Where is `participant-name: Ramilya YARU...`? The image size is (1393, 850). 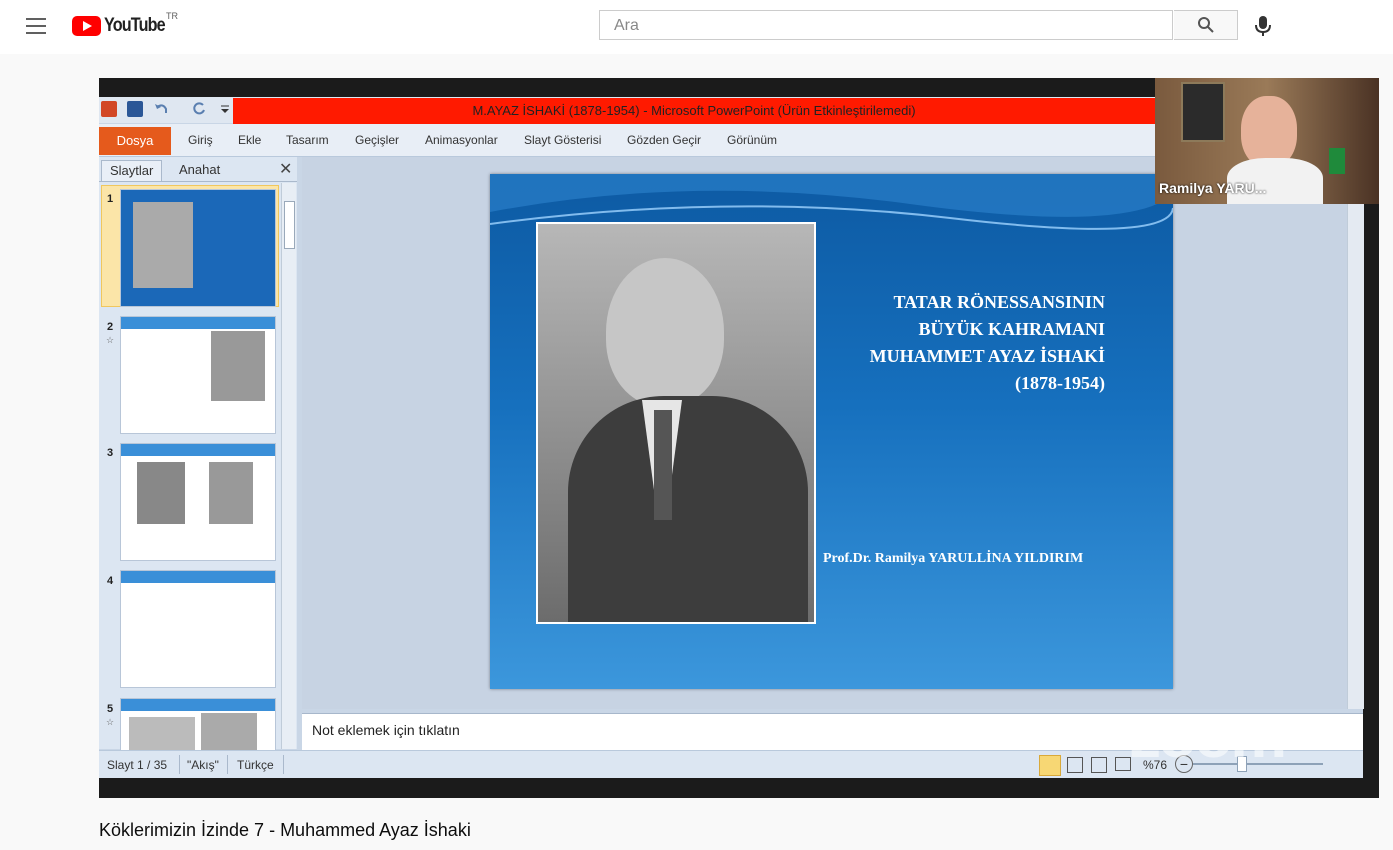
participant-name: Ramilya YARU... is located at coordinates (1213, 188).